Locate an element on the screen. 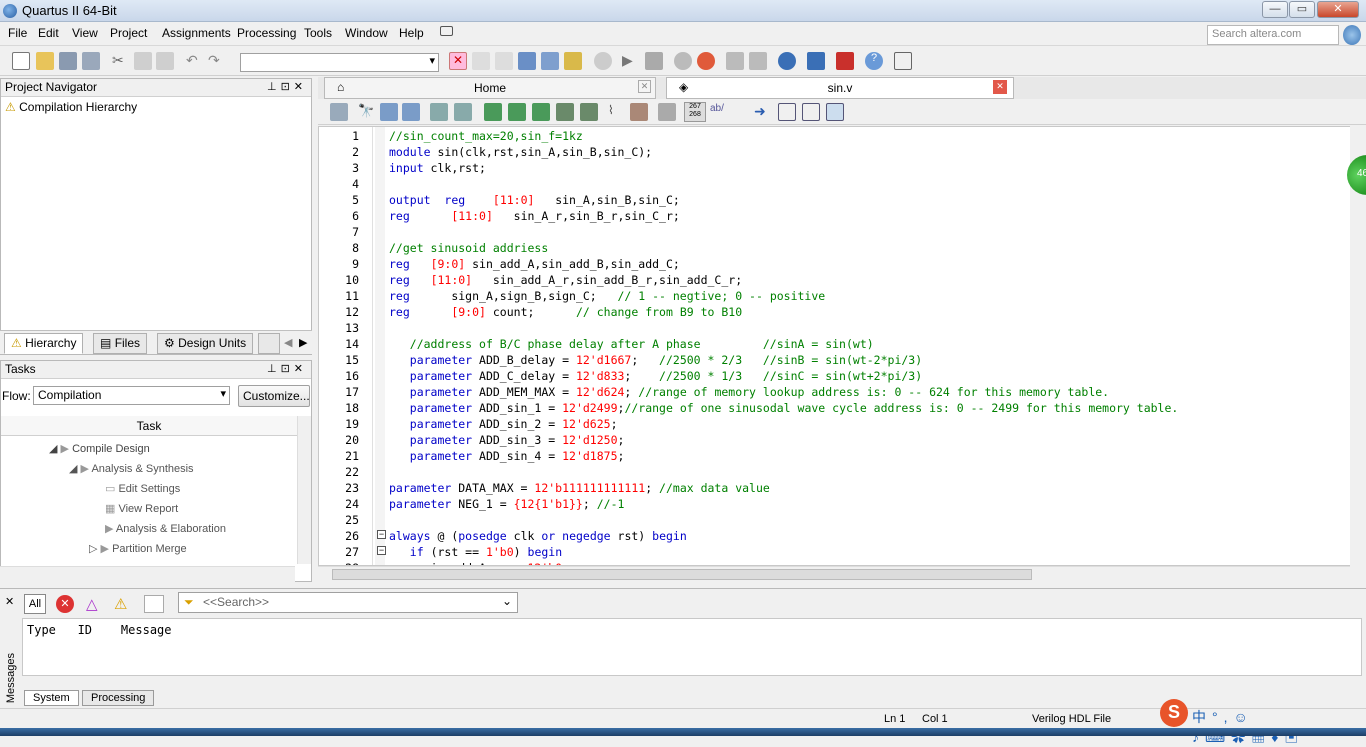 The width and height of the screenshot is (1366, 747). save-all-icon is located at coordinates (91, 61).